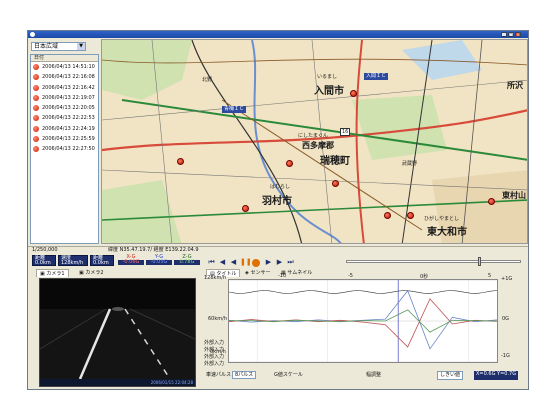 This screenshot has width=560, height=420. I want to click on map-label-kita: 北野, so click(207, 80).